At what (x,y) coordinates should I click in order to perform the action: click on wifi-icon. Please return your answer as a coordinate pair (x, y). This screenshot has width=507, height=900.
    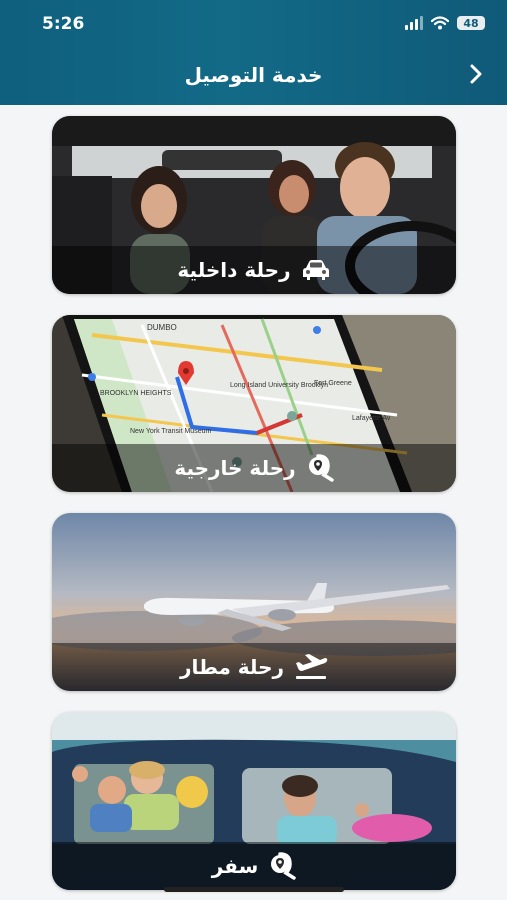
    Looking at the image, I should click on (440, 23).